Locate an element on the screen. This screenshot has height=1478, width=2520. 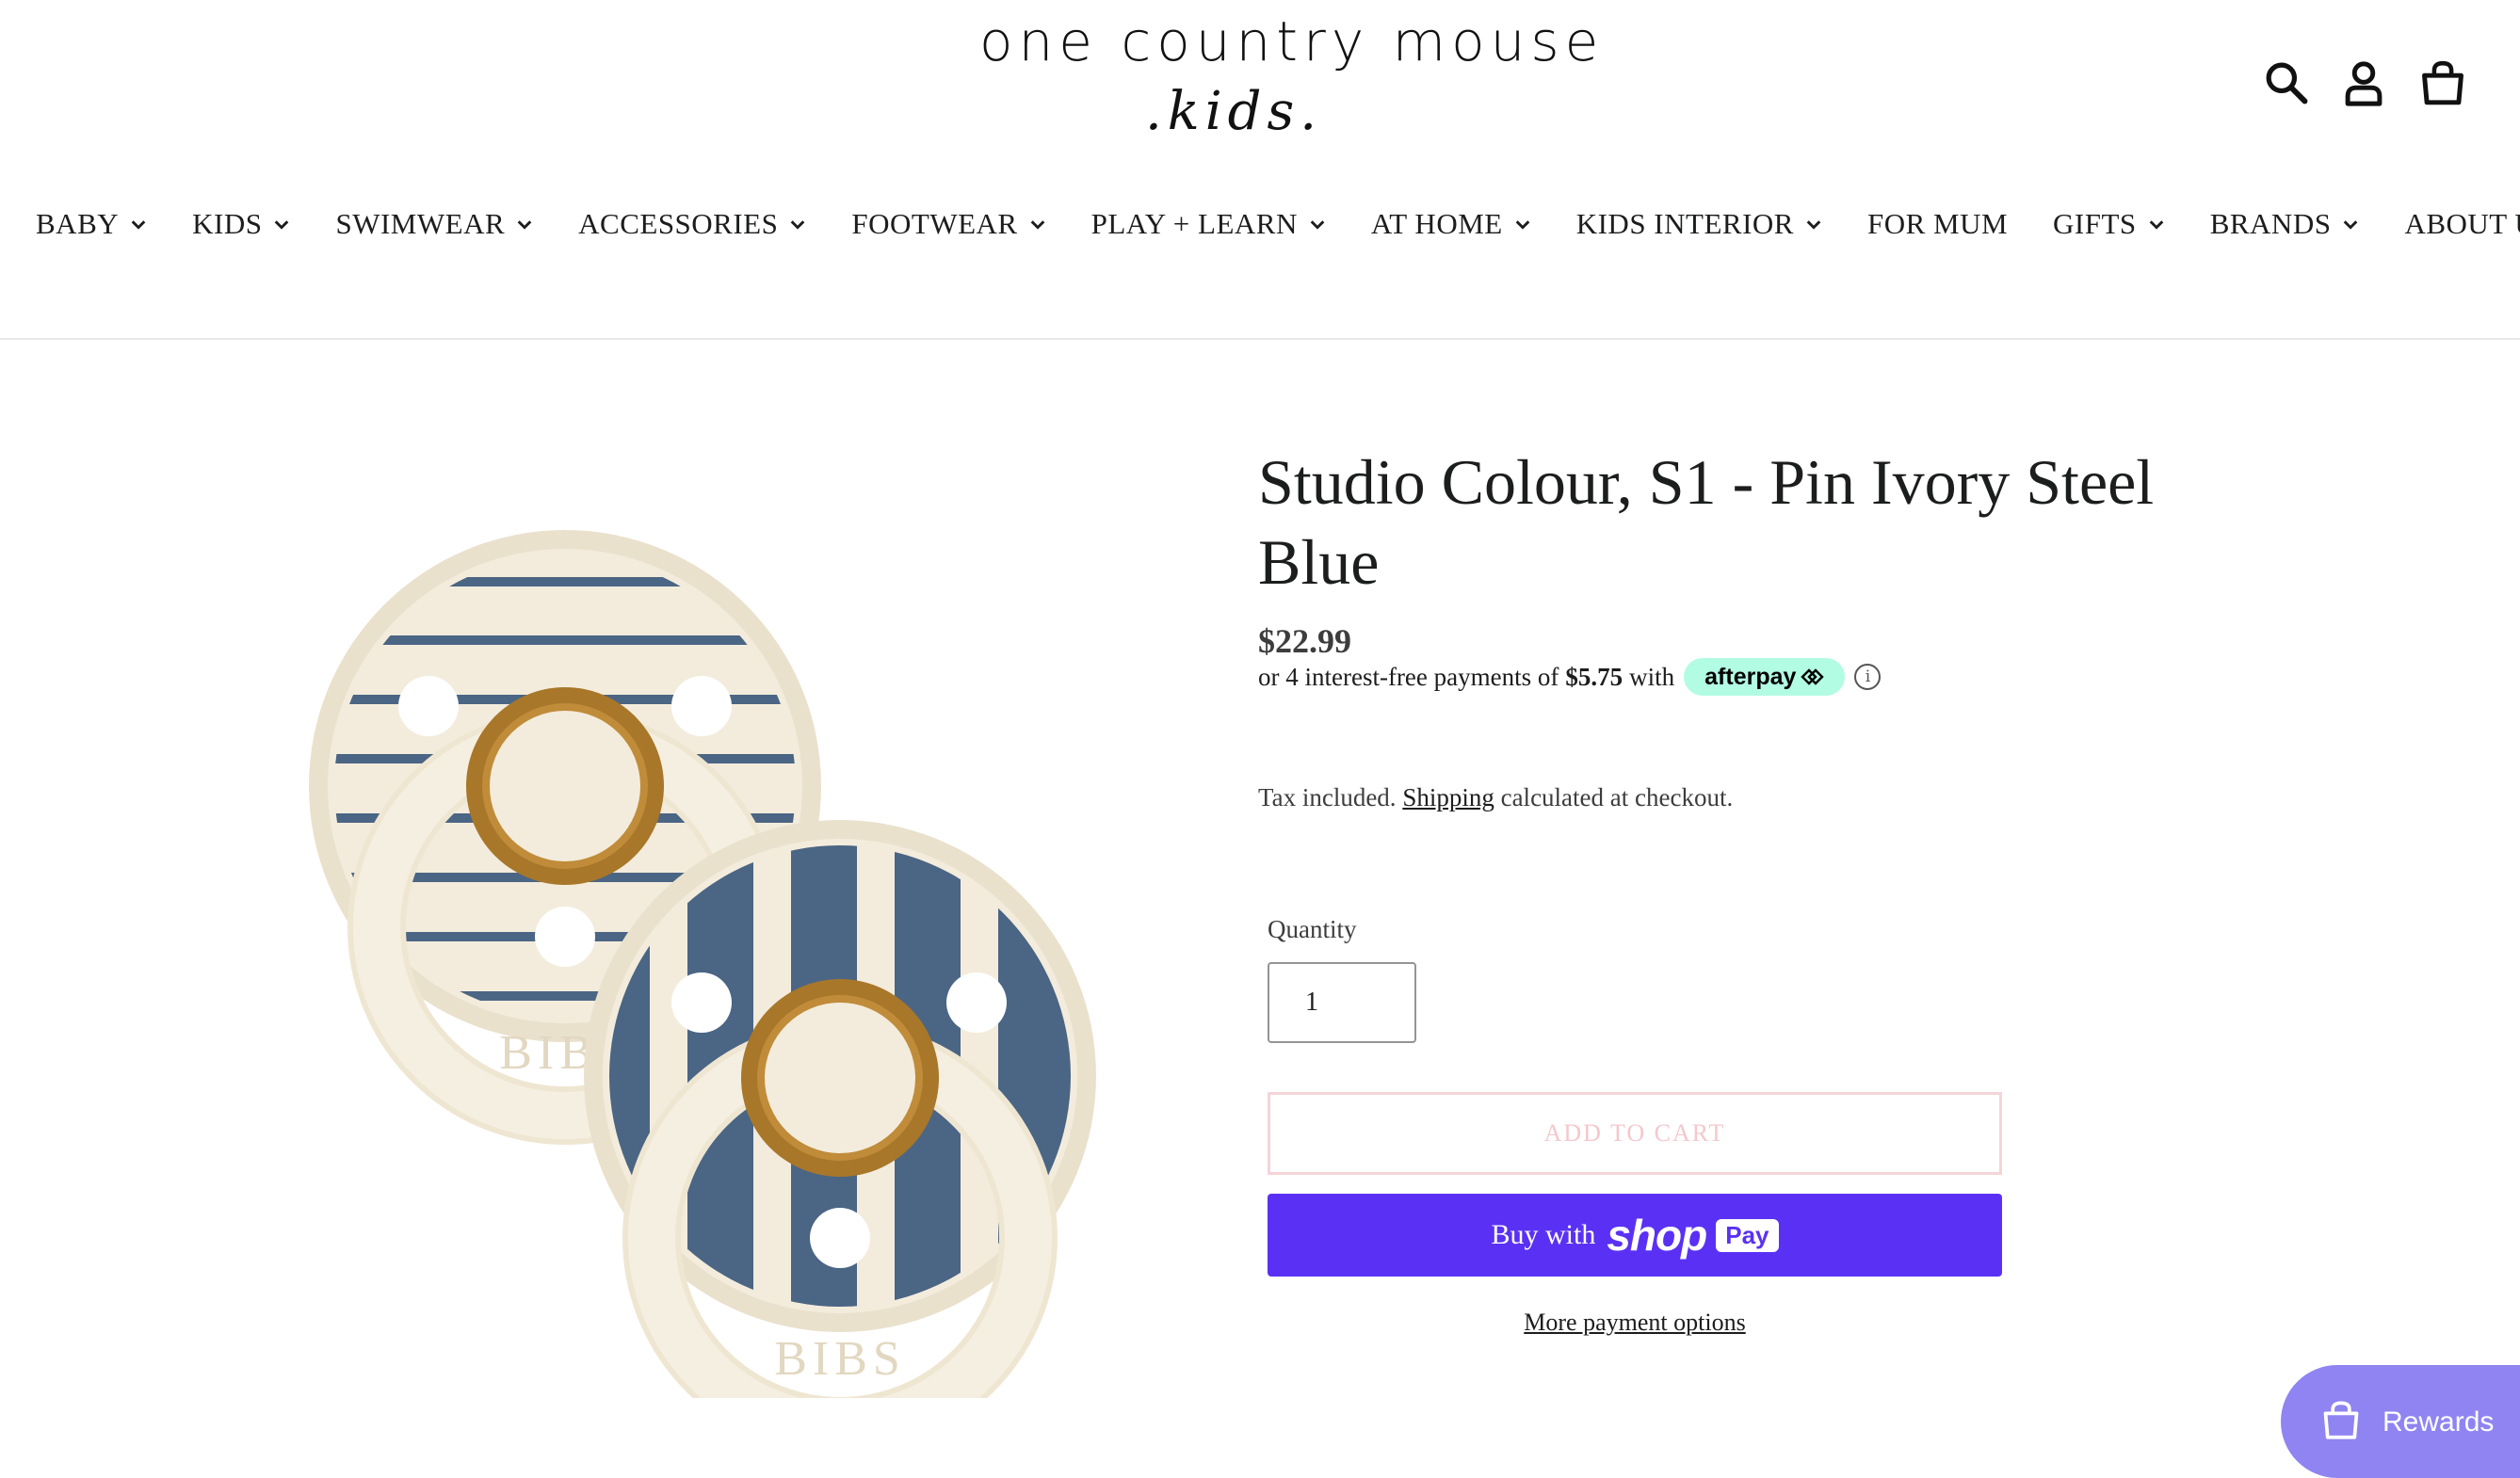
afterpay-suffix: with is located at coordinates (1652, 676).